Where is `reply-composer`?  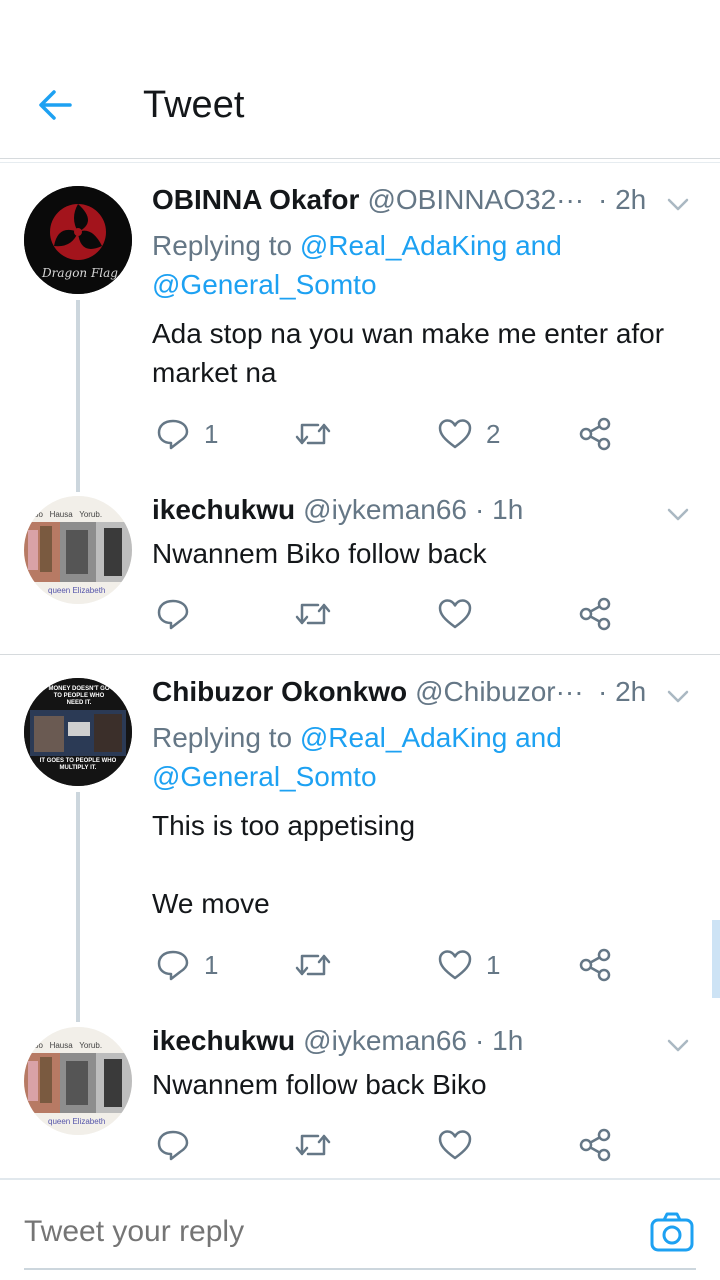
reply-composer is located at coordinates (360, 1229).